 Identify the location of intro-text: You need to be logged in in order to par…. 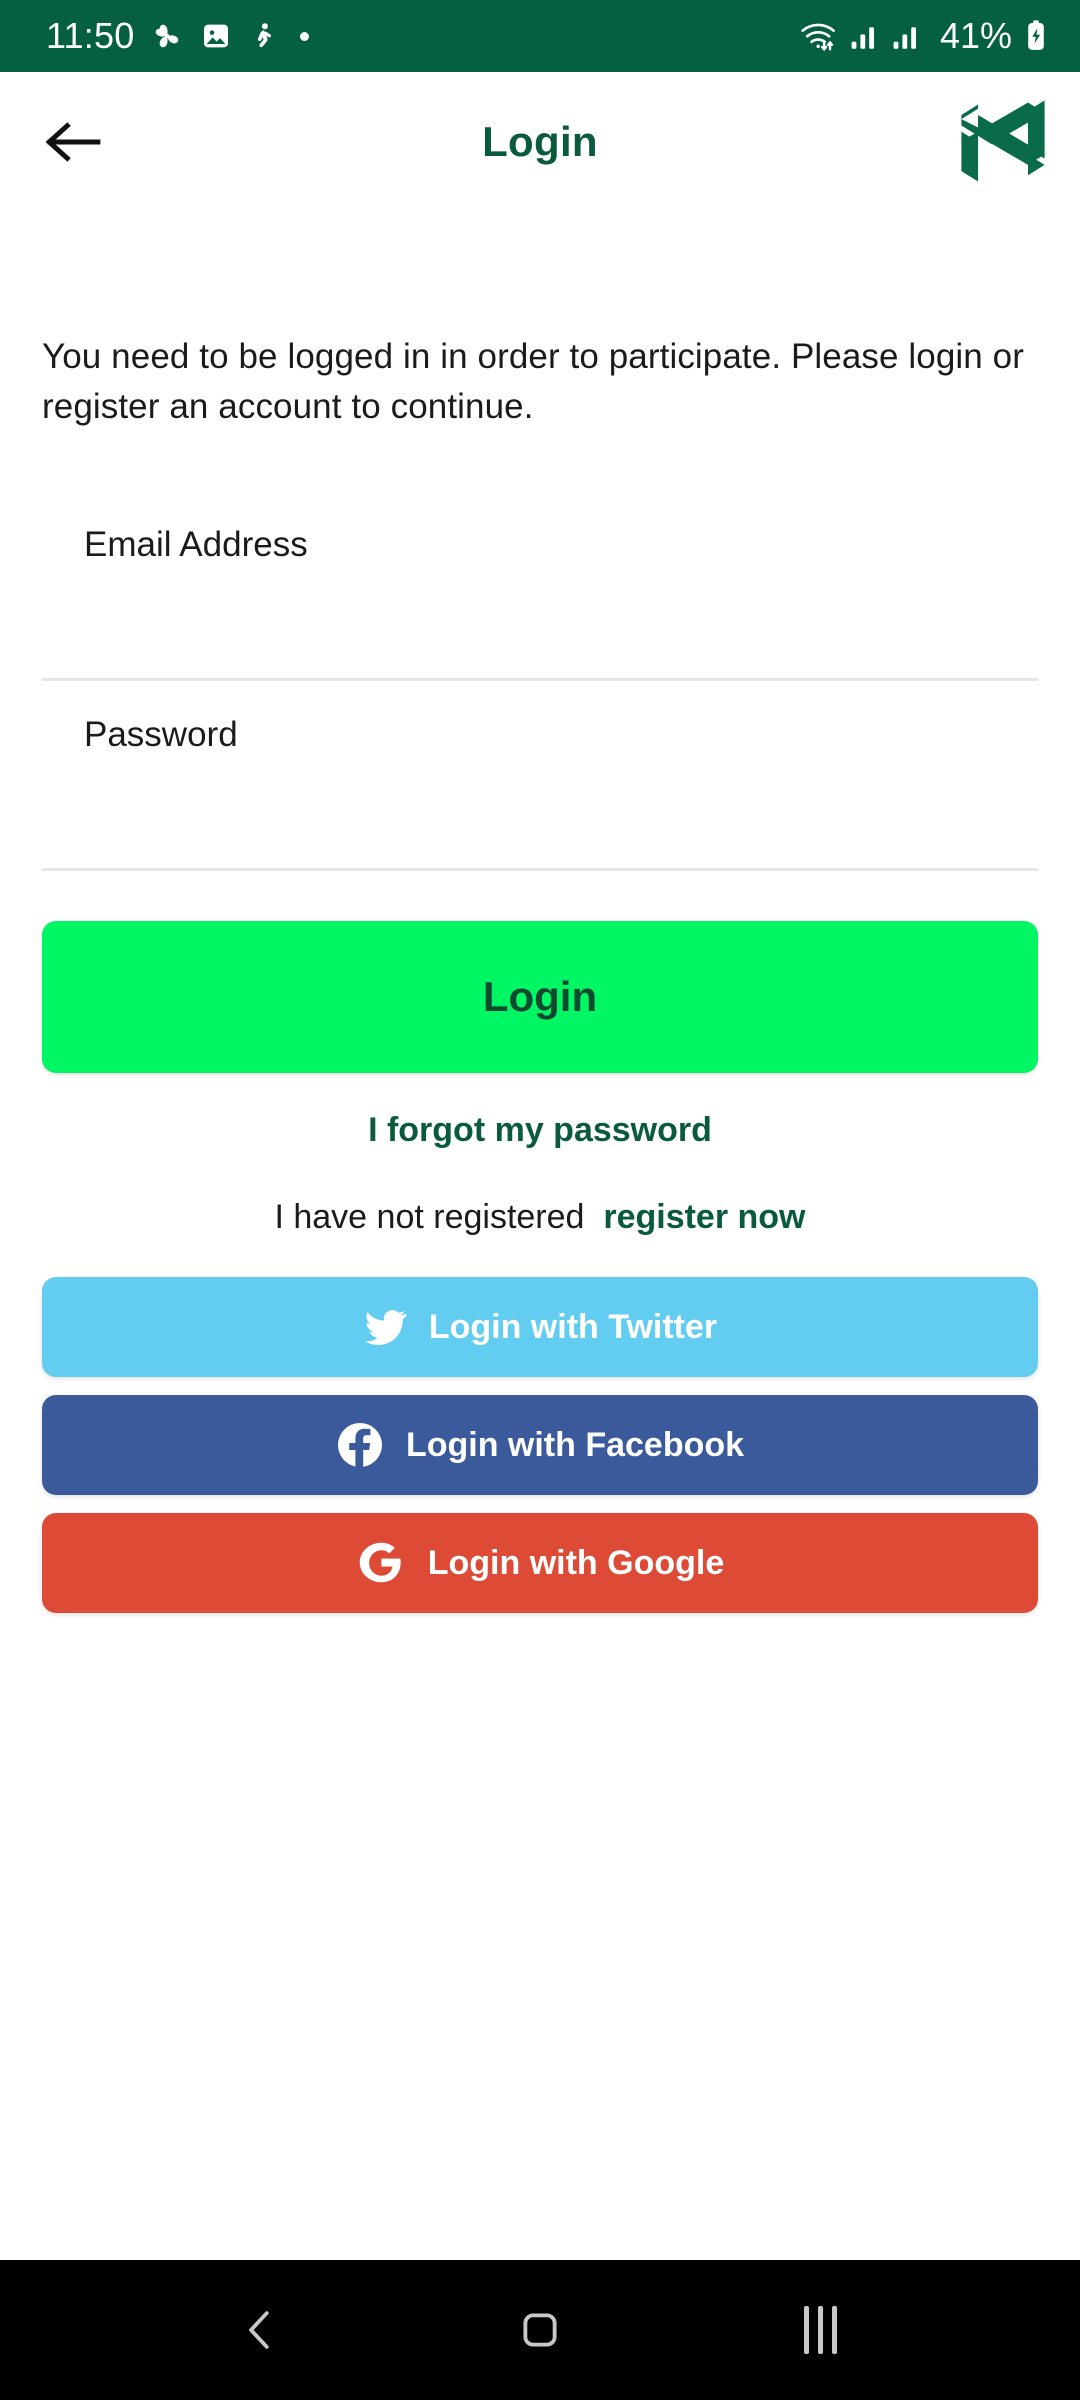
(533, 381).